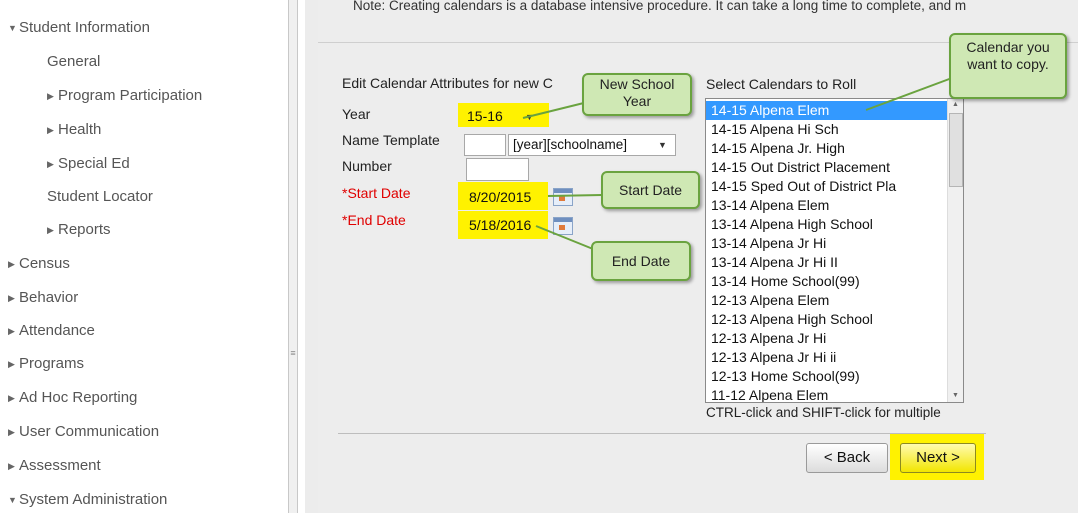 The width and height of the screenshot is (1078, 513). What do you see at coordinates (84, 27) in the screenshot?
I see `sidebar-item-label: Student Information` at bounding box center [84, 27].